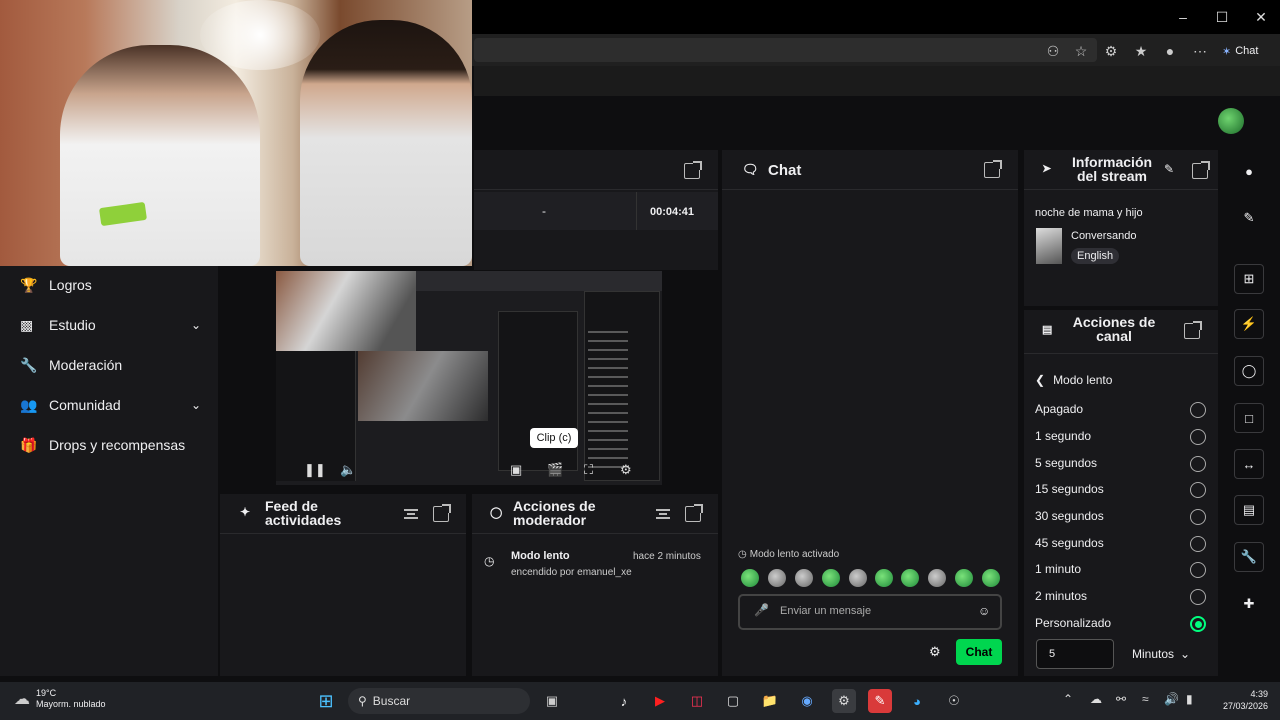 The width and height of the screenshot is (1280, 720). I want to click on volume-icon: 🔈, so click(348, 470).